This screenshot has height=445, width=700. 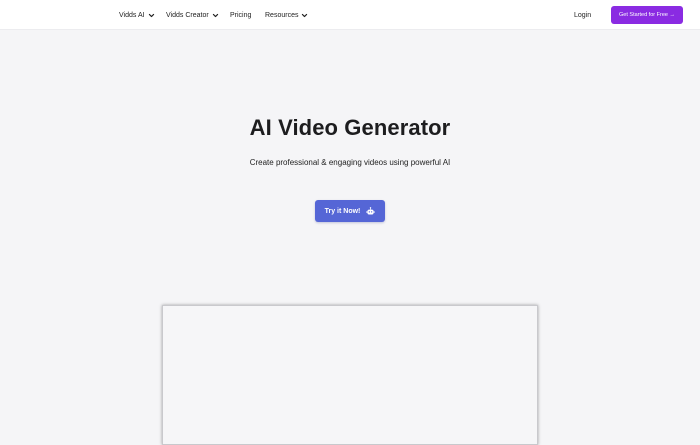 I want to click on try-button-label: Try it Now!, so click(x=342, y=211).